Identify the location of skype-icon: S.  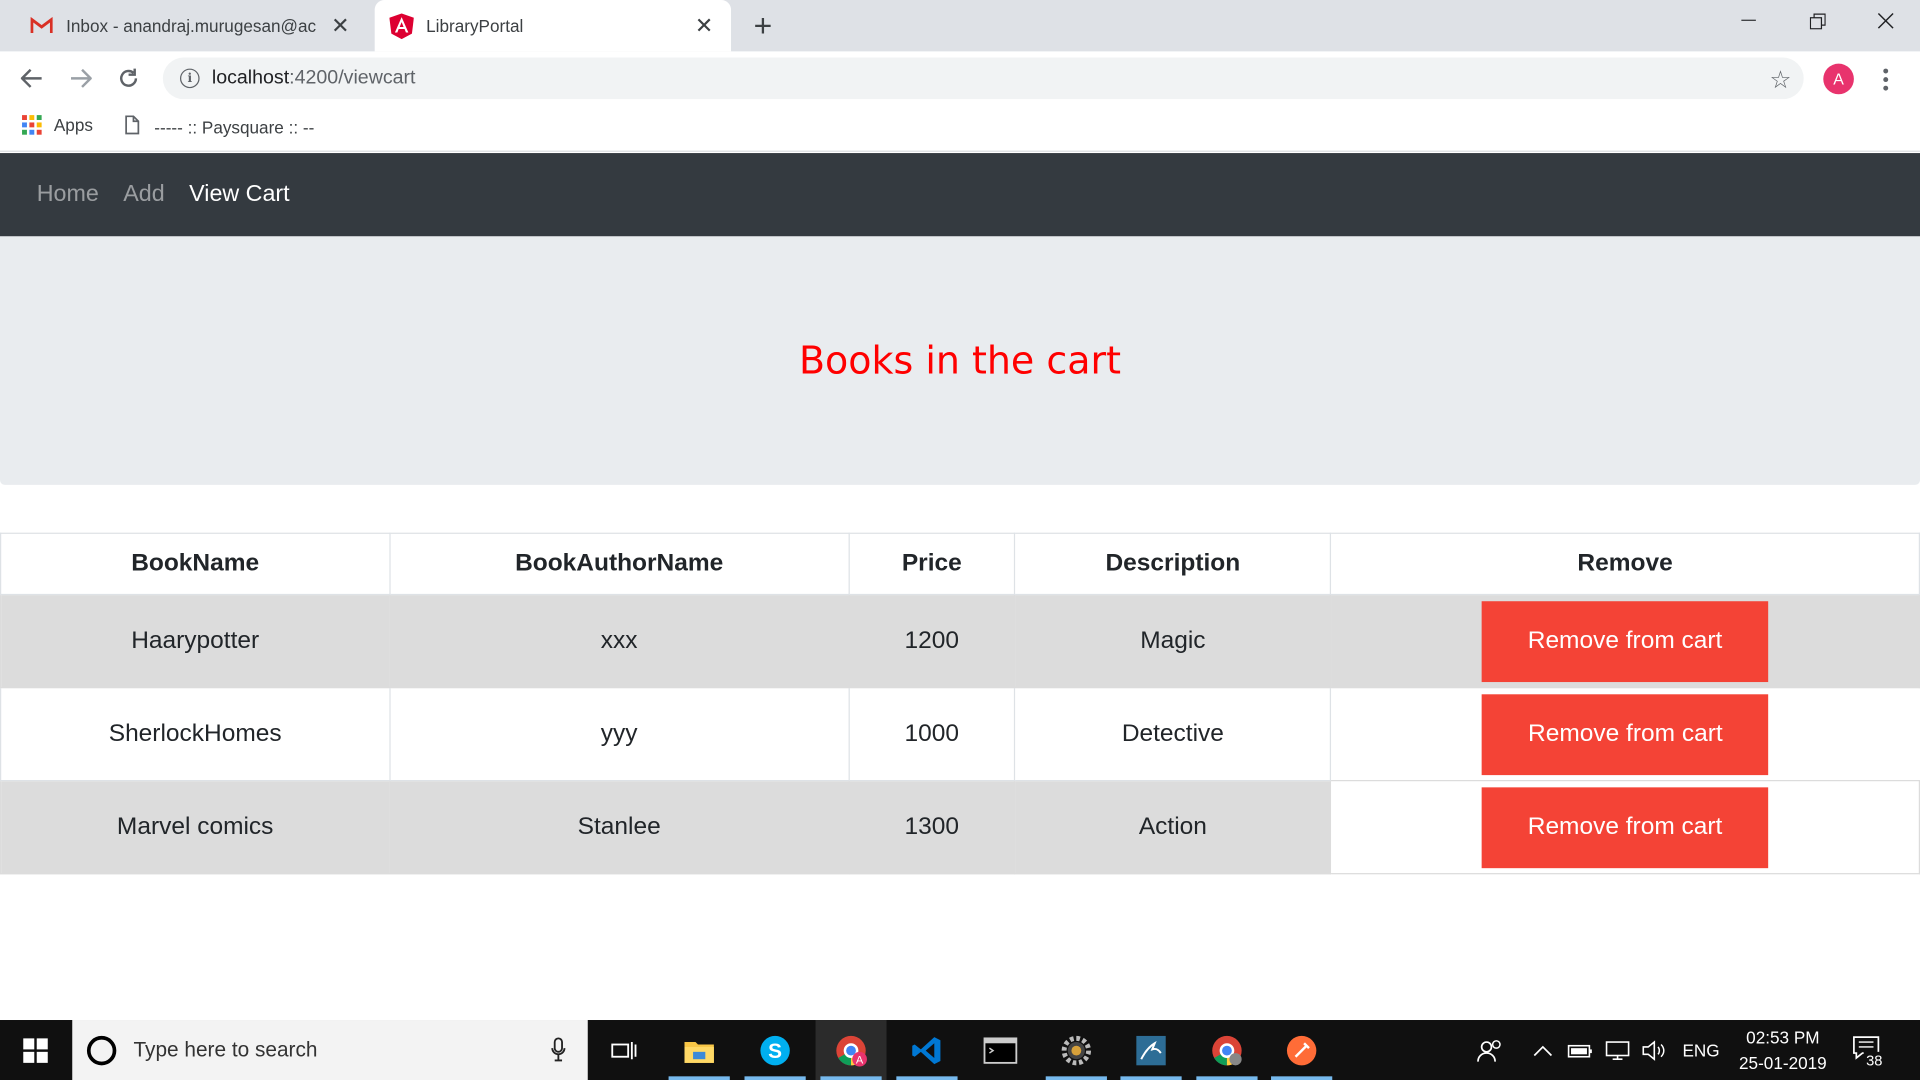
(775, 1050).